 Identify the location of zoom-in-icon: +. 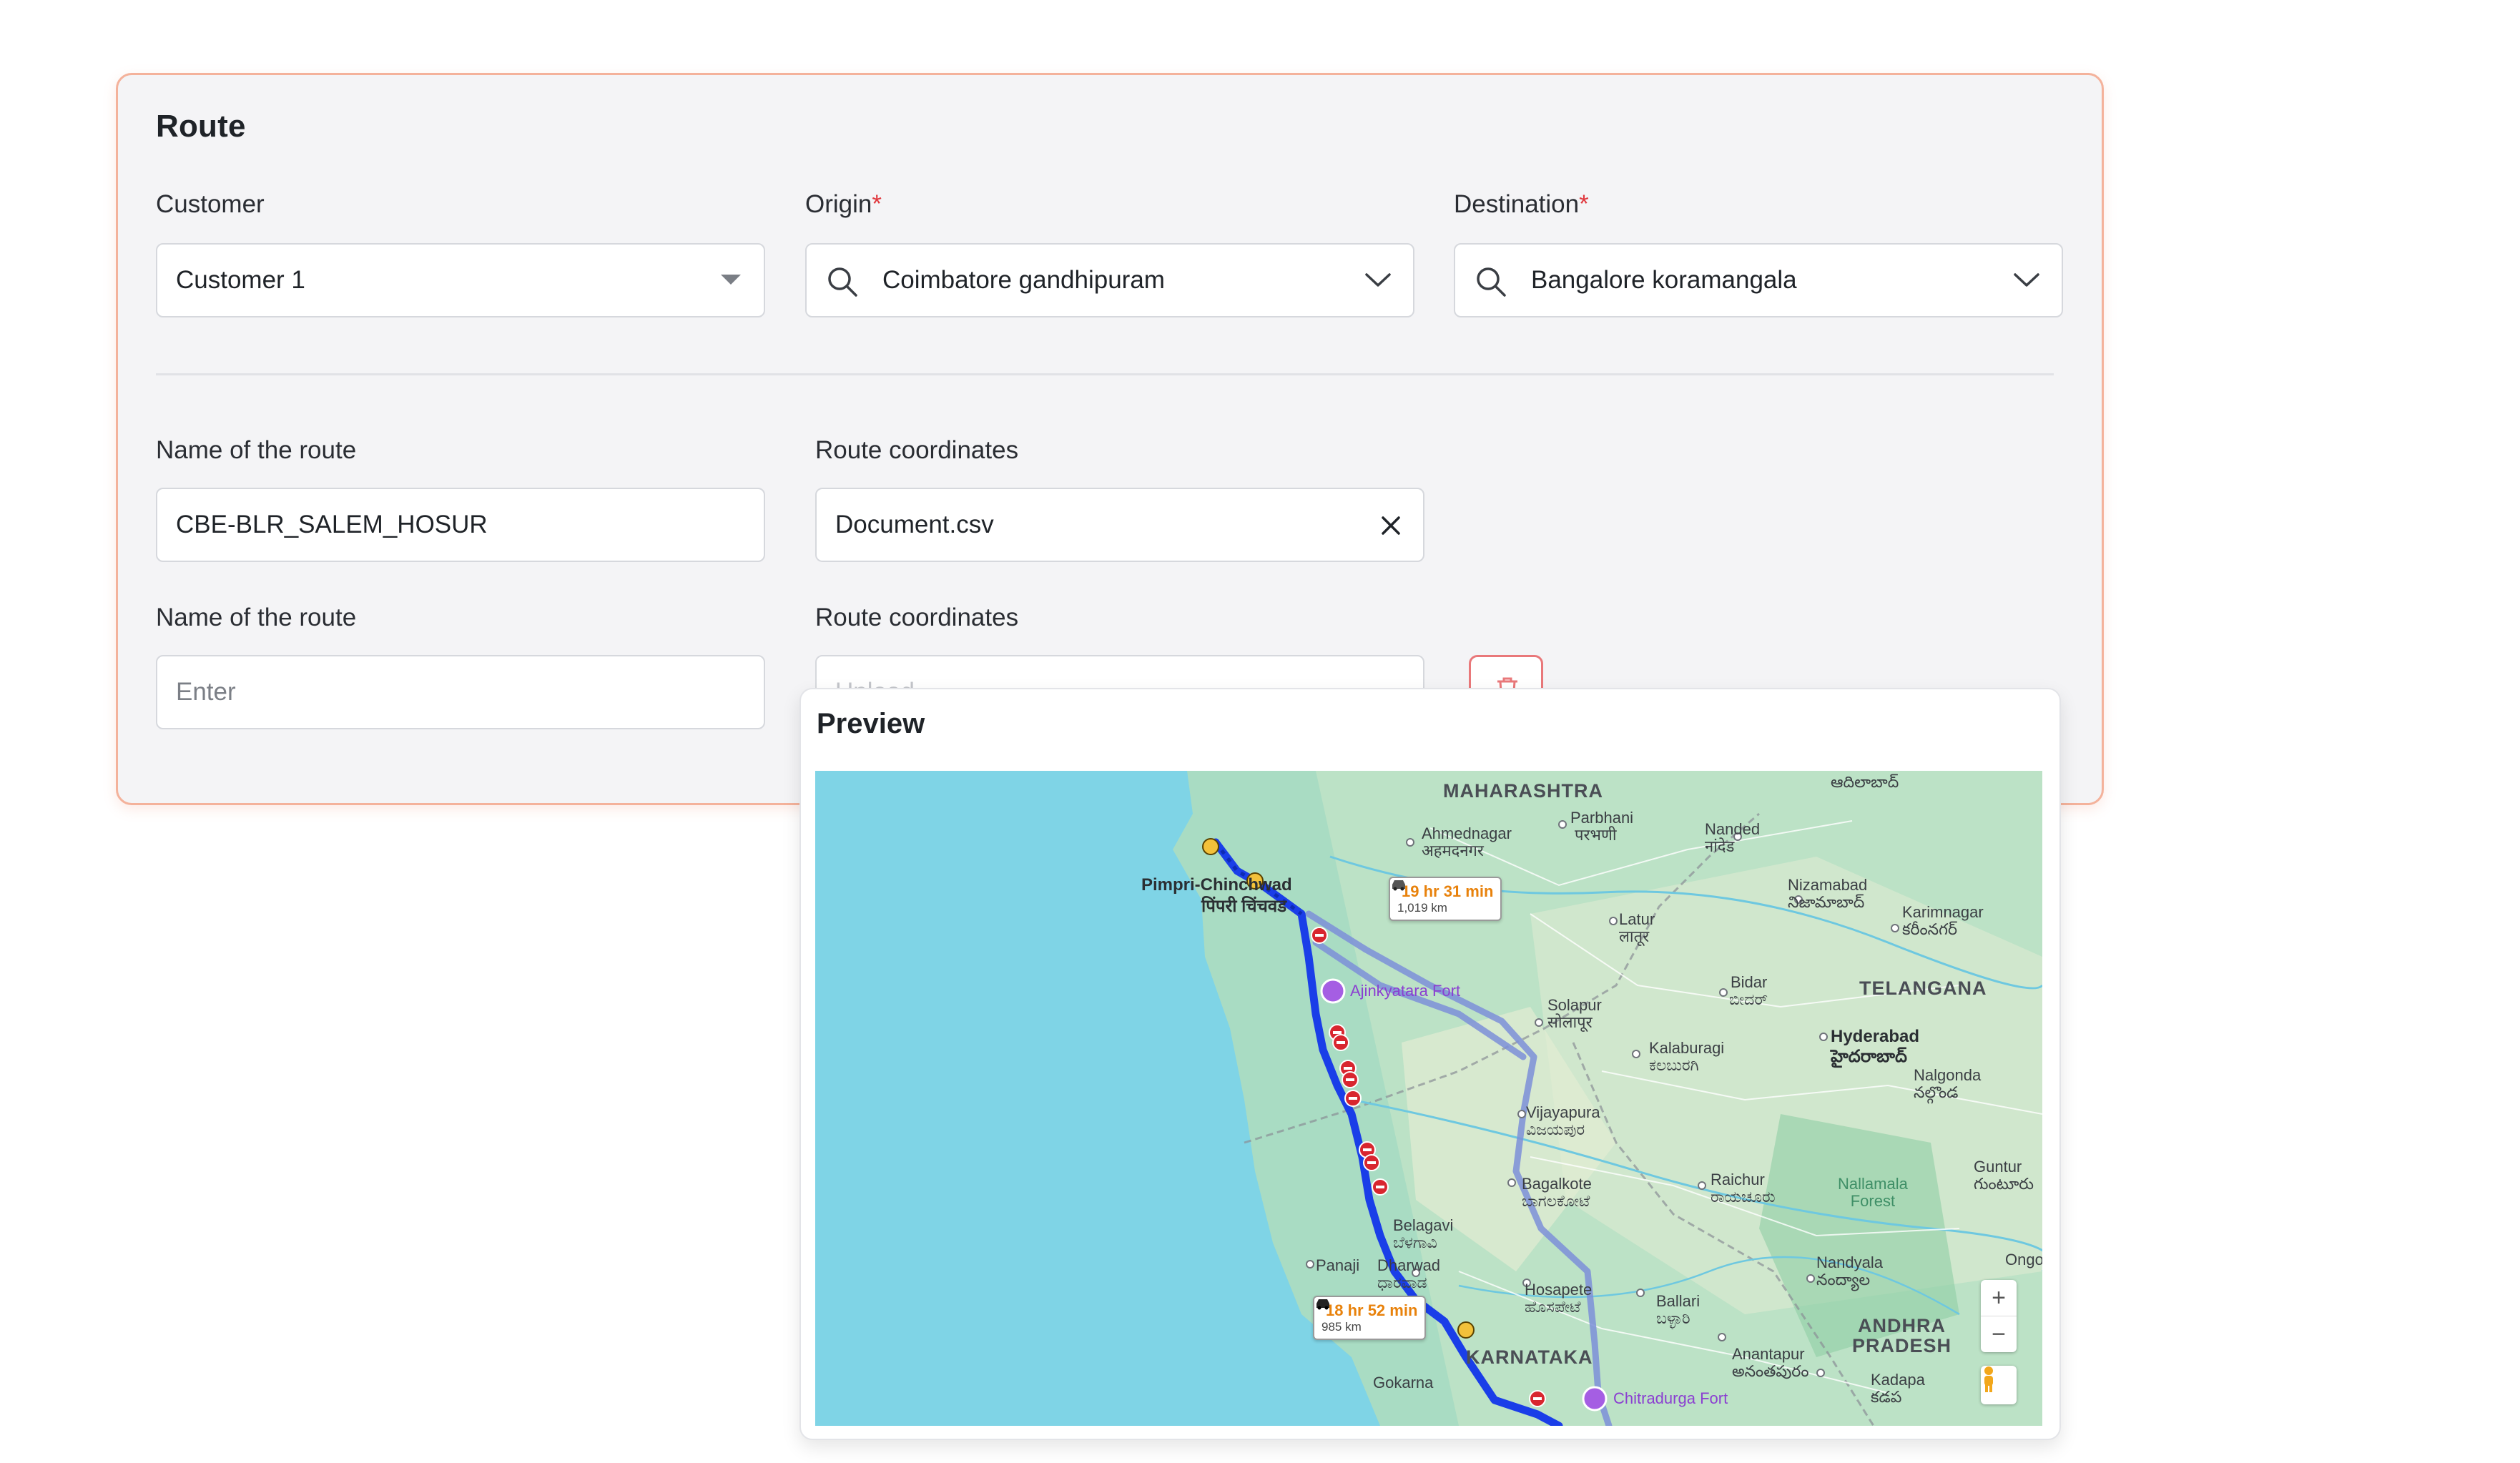
(1999, 1298).